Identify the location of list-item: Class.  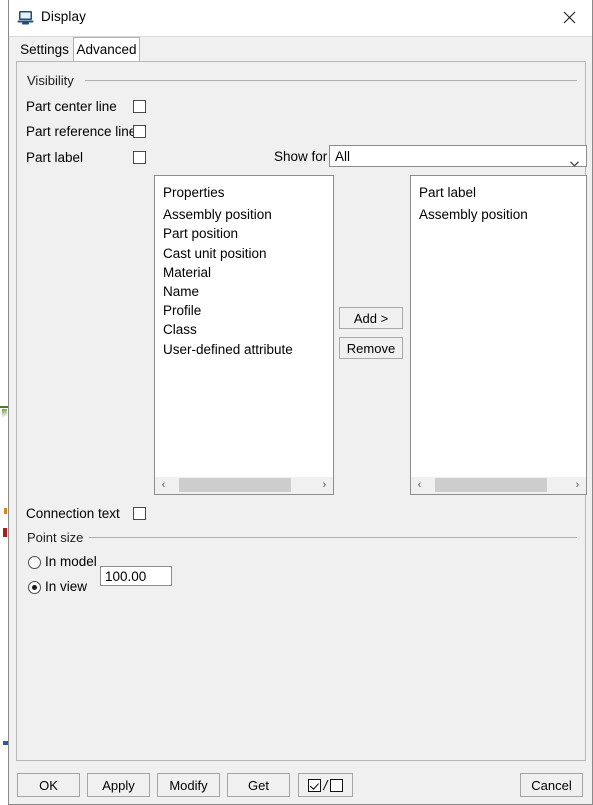
(248, 329).